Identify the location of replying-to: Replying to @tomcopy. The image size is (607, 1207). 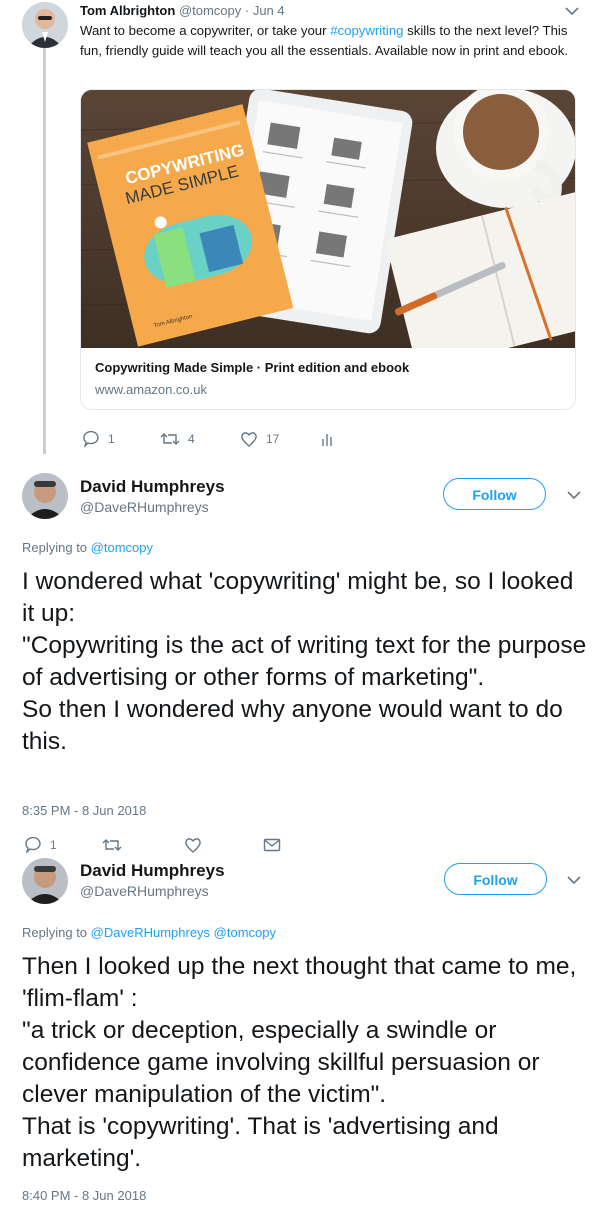
(87, 547).